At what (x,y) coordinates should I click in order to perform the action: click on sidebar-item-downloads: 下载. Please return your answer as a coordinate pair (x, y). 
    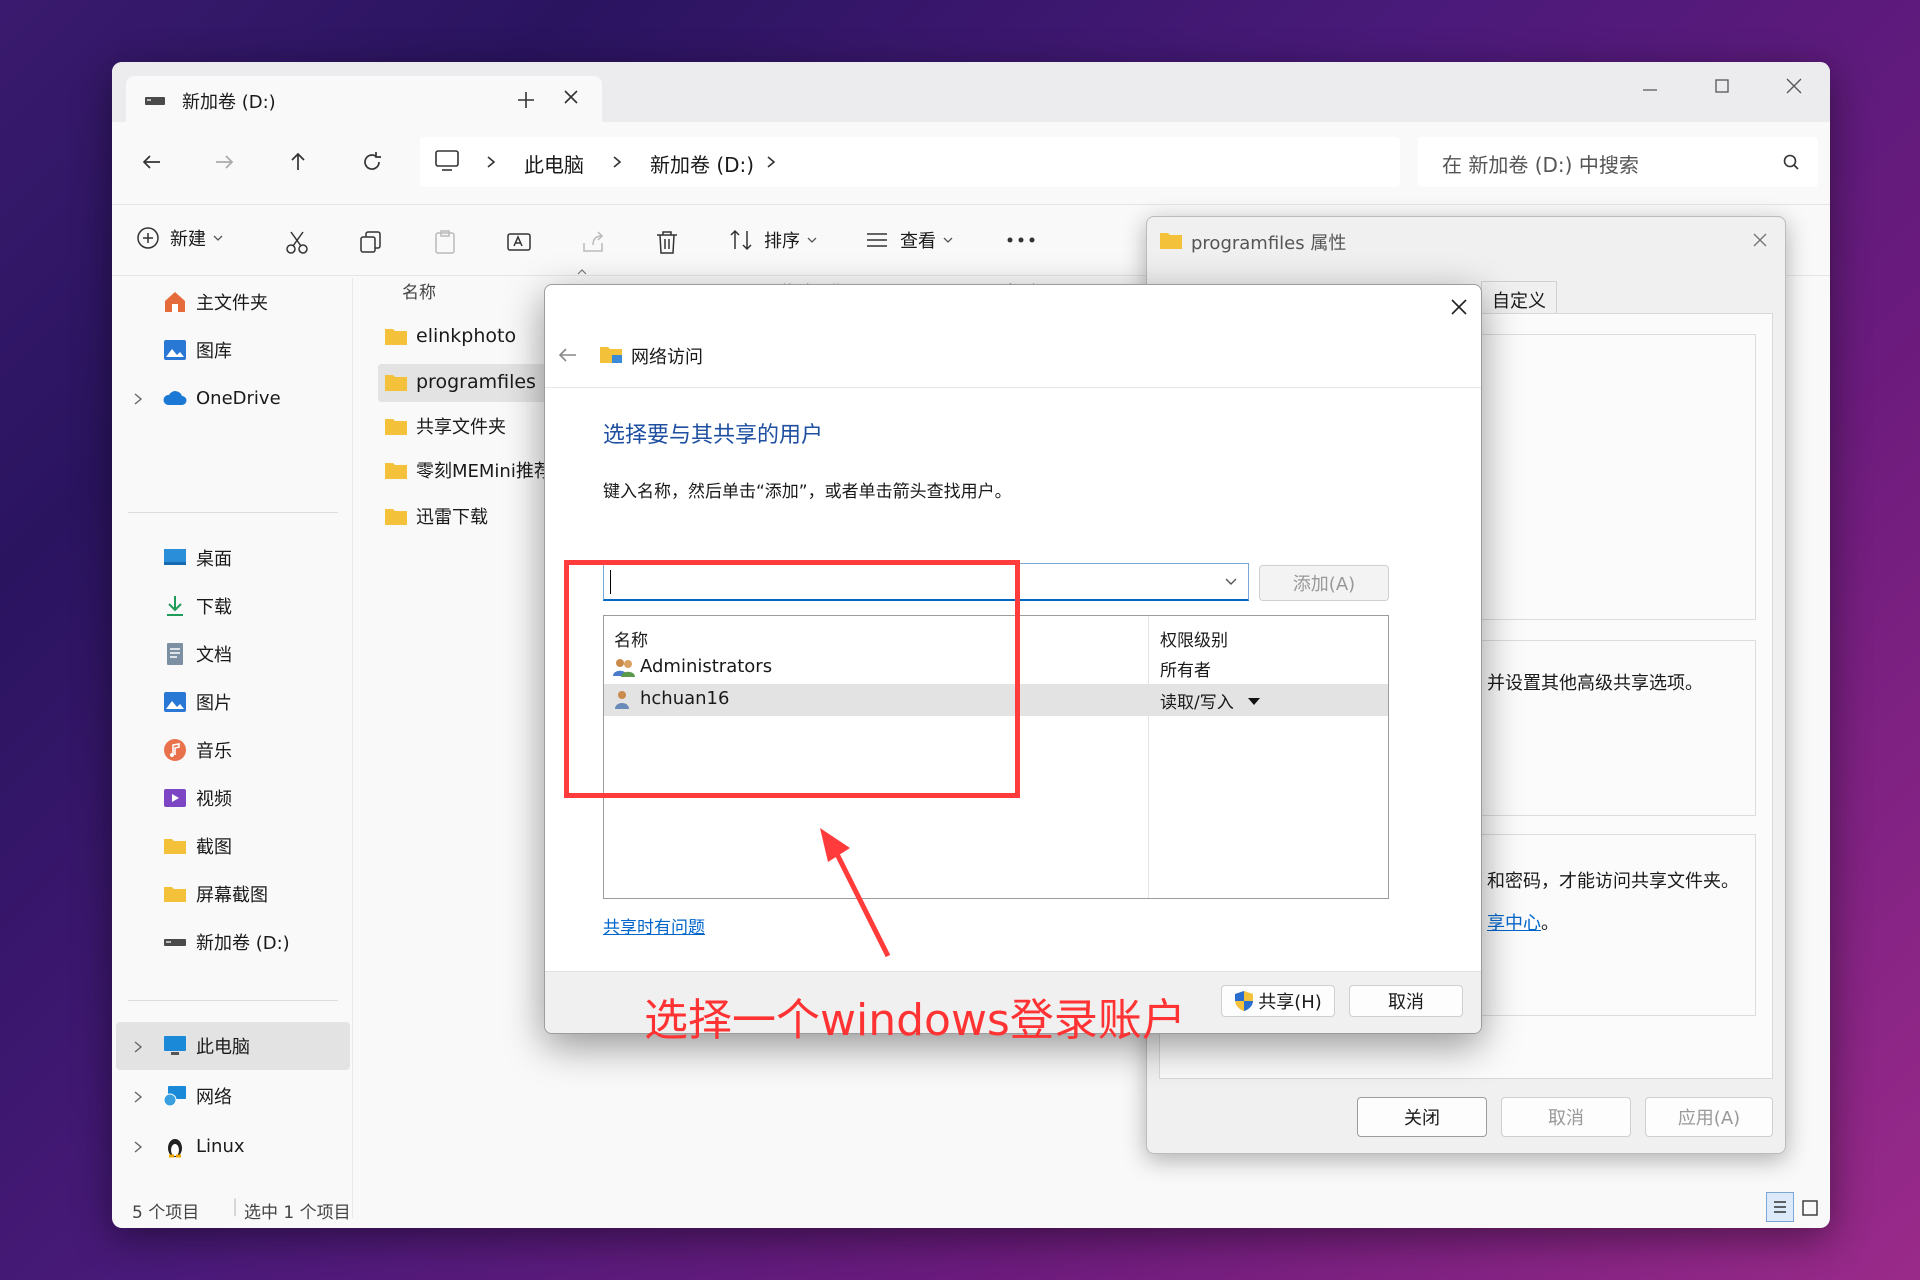
    Looking at the image, I should click on (197, 606).